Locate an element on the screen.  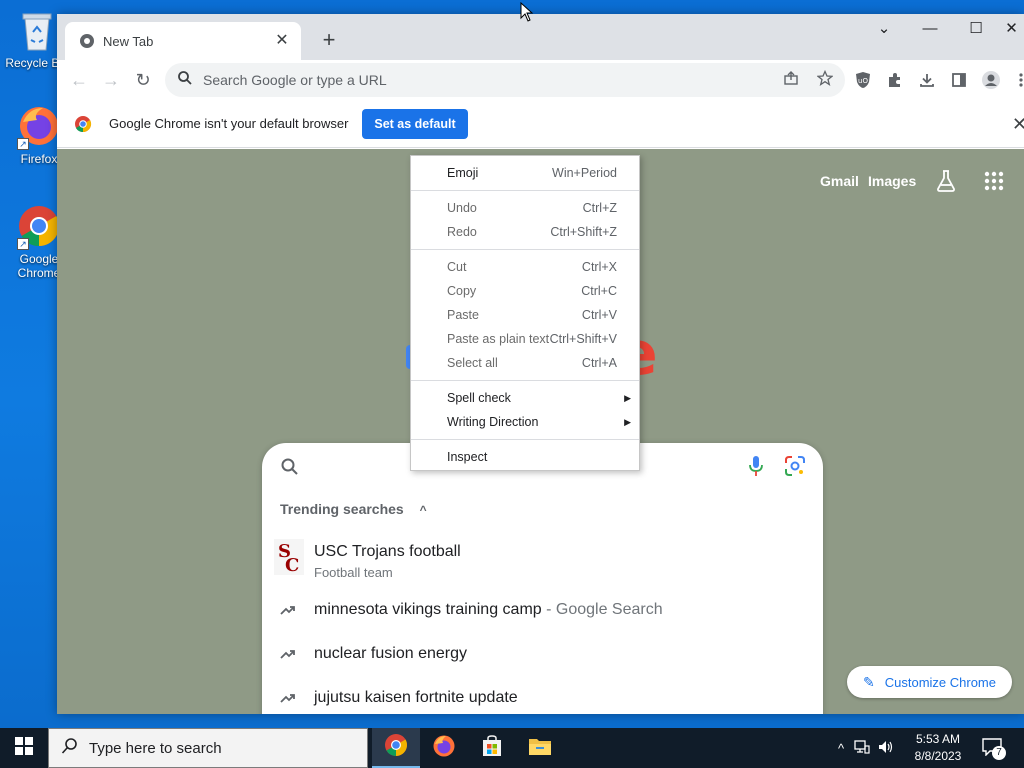
taskbar-app-store is located at coordinates (492, 748).